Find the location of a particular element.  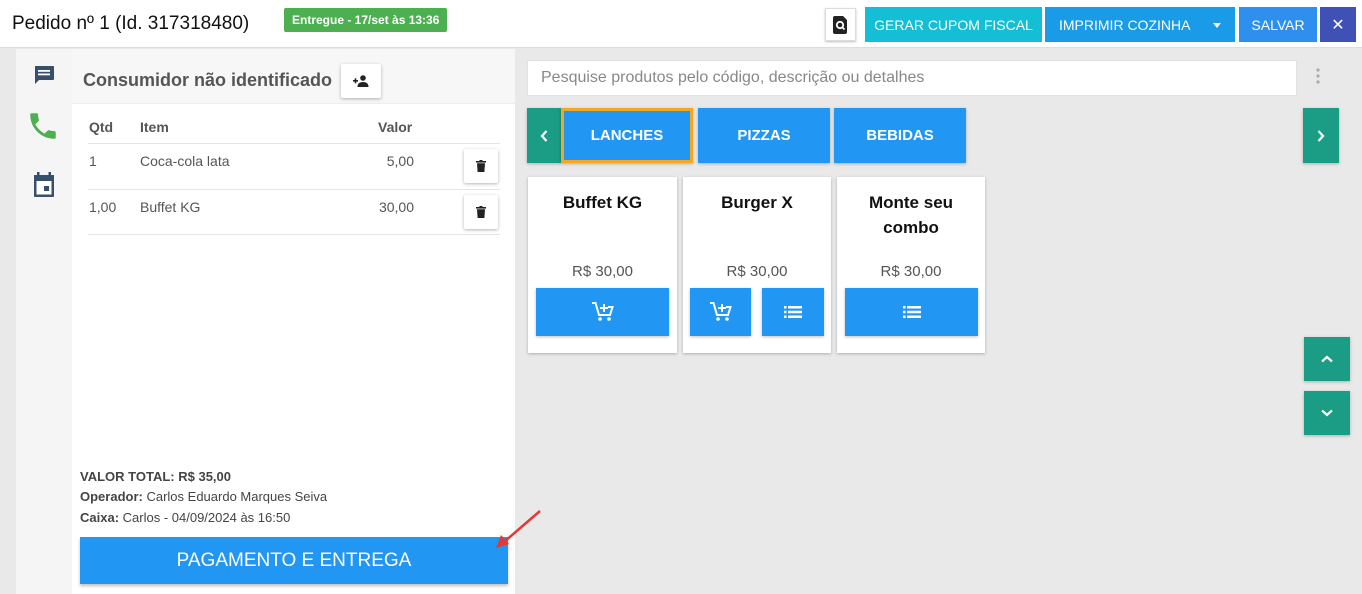

caret-down-icon is located at coordinates (1217, 25).